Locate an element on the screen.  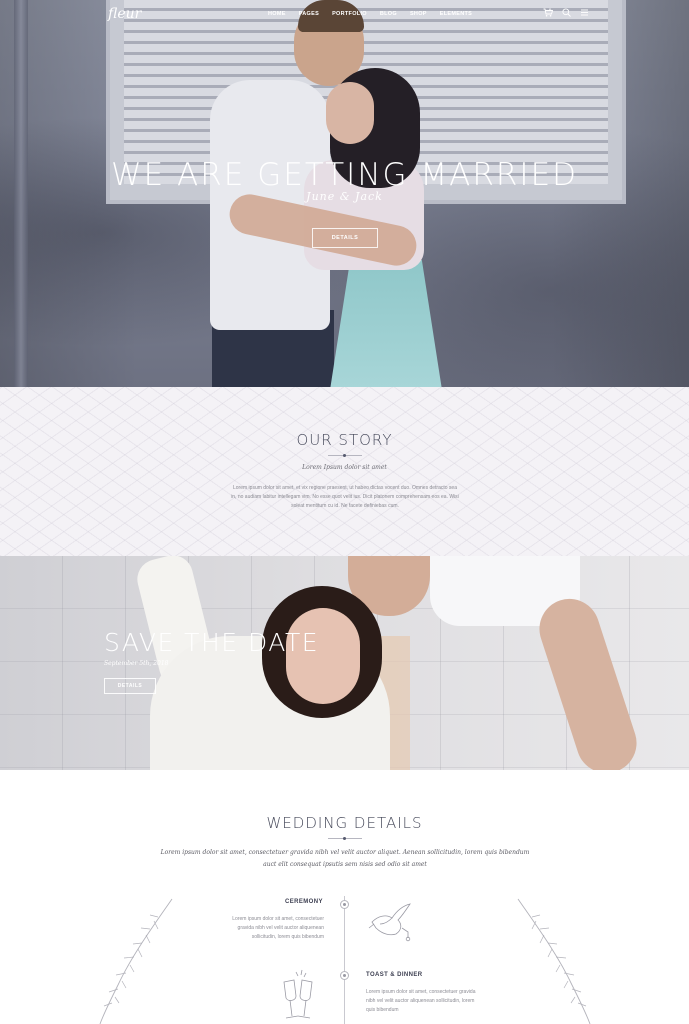
toast-dinner-title: TOAST & DINNER is located at coordinates (394, 975).